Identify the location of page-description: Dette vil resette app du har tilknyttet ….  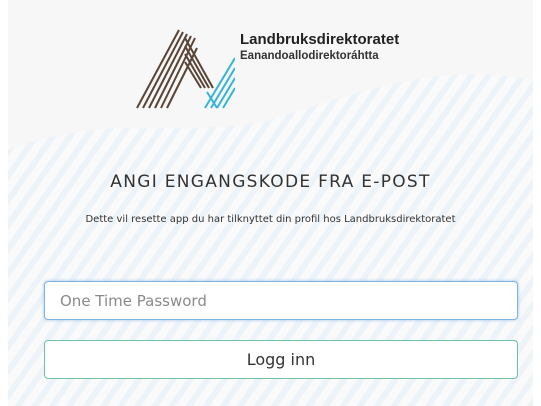
(270, 219).